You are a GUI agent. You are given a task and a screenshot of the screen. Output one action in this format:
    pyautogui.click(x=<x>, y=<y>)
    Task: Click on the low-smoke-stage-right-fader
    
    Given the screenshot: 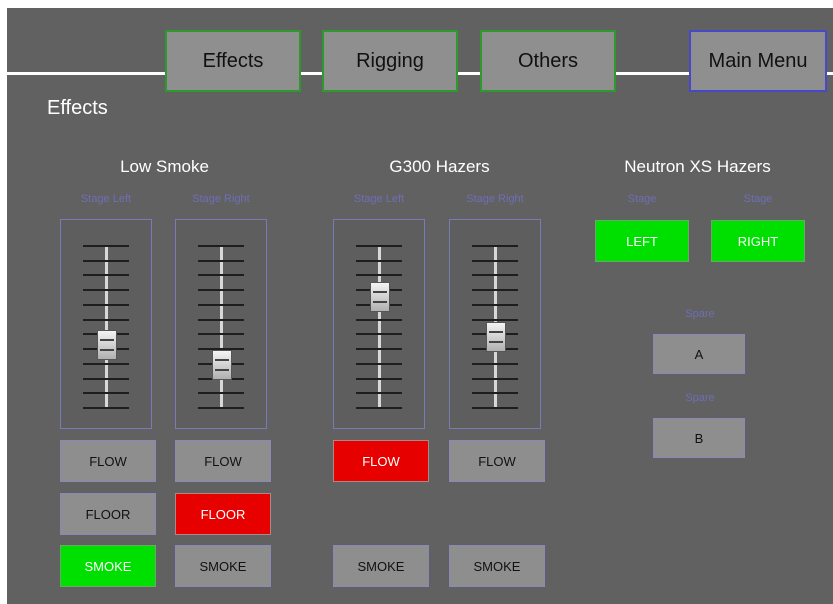 What is the action you would take?
    pyautogui.click(x=221, y=324)
    